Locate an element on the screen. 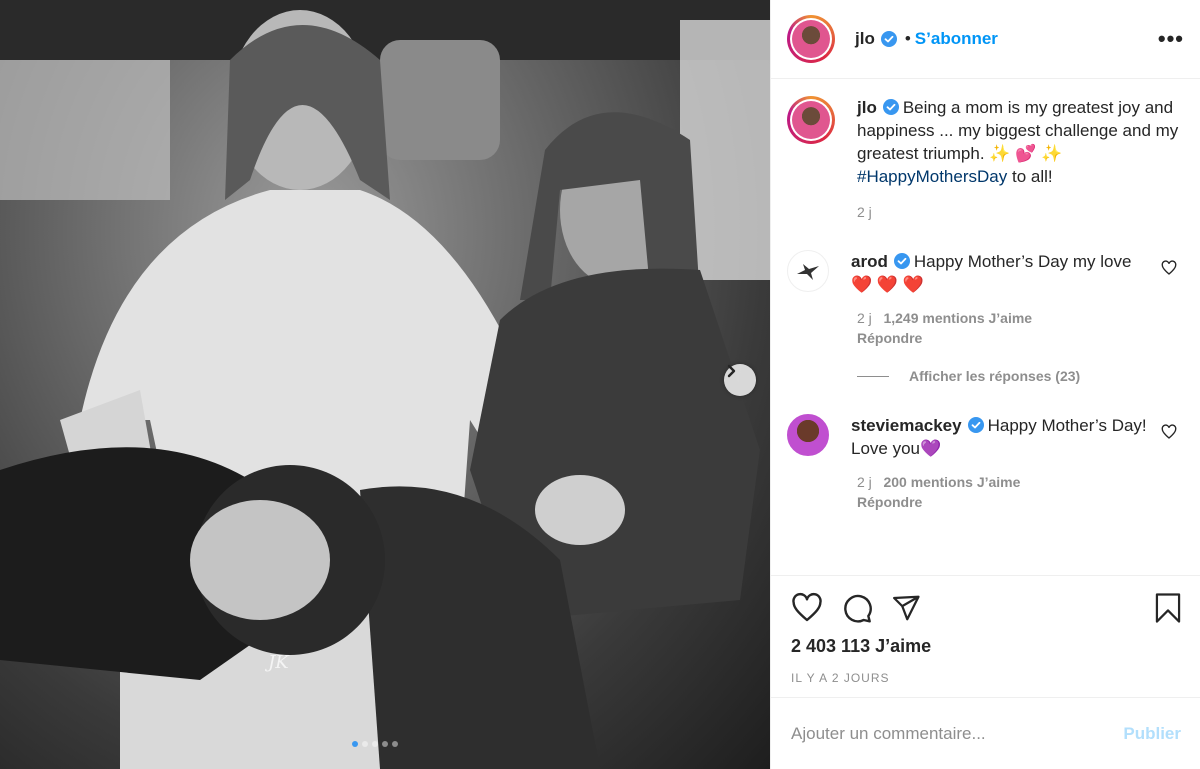 Image resolution: width=1200 pixels, height=769 pixels. chevron-right-icon is located at coordinates (731, 371).